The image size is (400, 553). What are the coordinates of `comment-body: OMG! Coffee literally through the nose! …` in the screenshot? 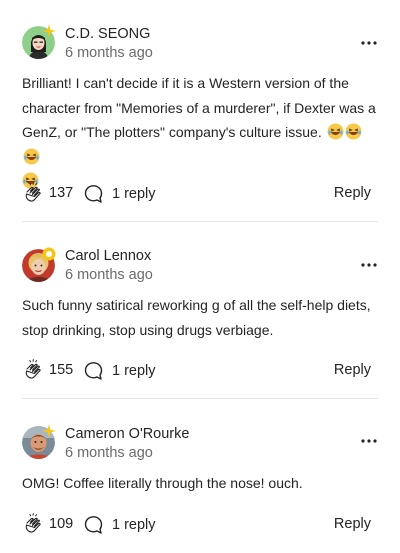 It's located at (162, 483).